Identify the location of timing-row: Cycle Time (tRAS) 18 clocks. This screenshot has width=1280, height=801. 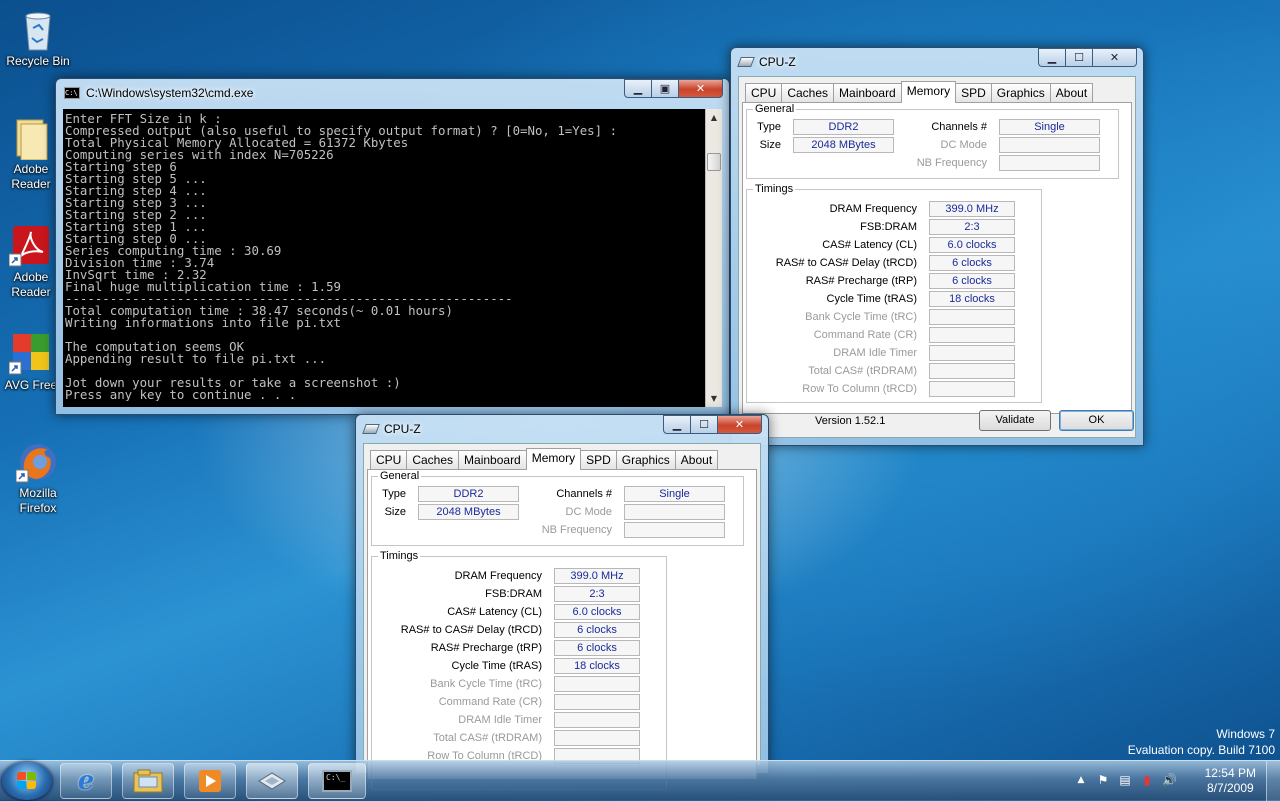
(879, 299).